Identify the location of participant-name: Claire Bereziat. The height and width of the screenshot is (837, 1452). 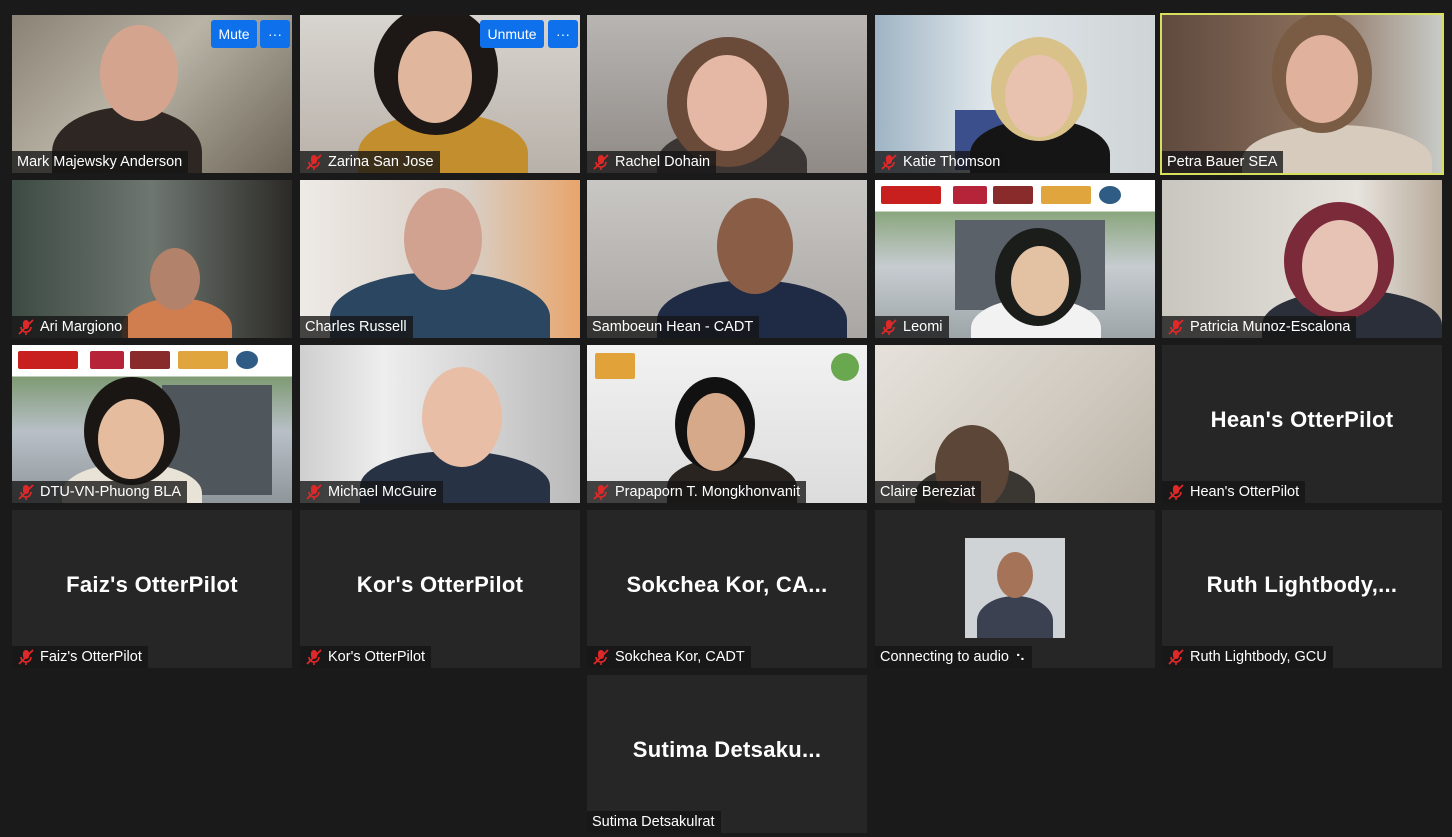
(928, 492).